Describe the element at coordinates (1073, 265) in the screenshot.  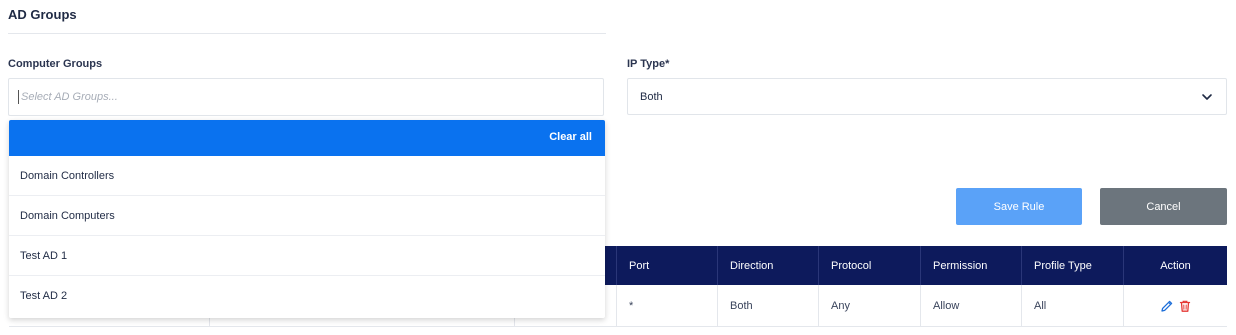
I see `header-profile-type: Profile Type` at that location.